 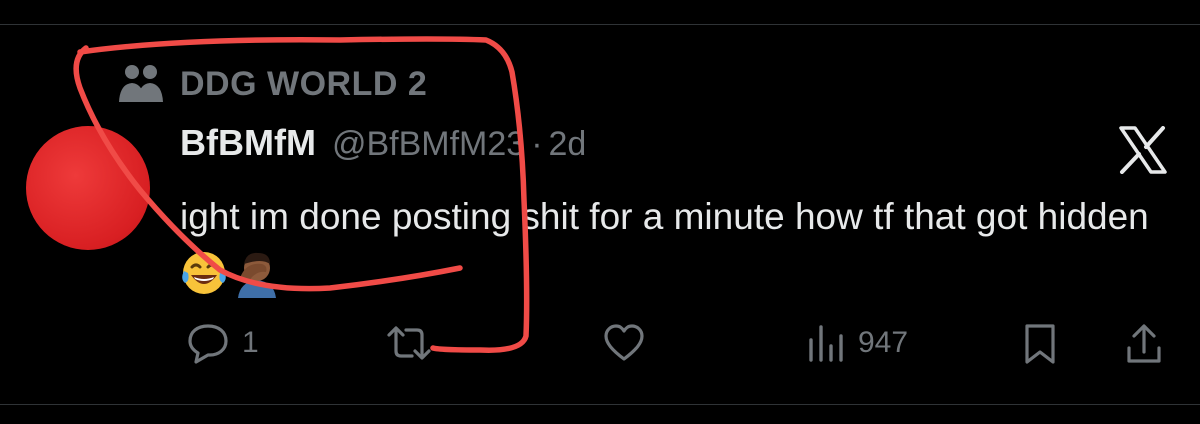 What do you see at coordinates (208, 343) in the screenshot?
I see `reply-icon` at bounding box center [208, 343].